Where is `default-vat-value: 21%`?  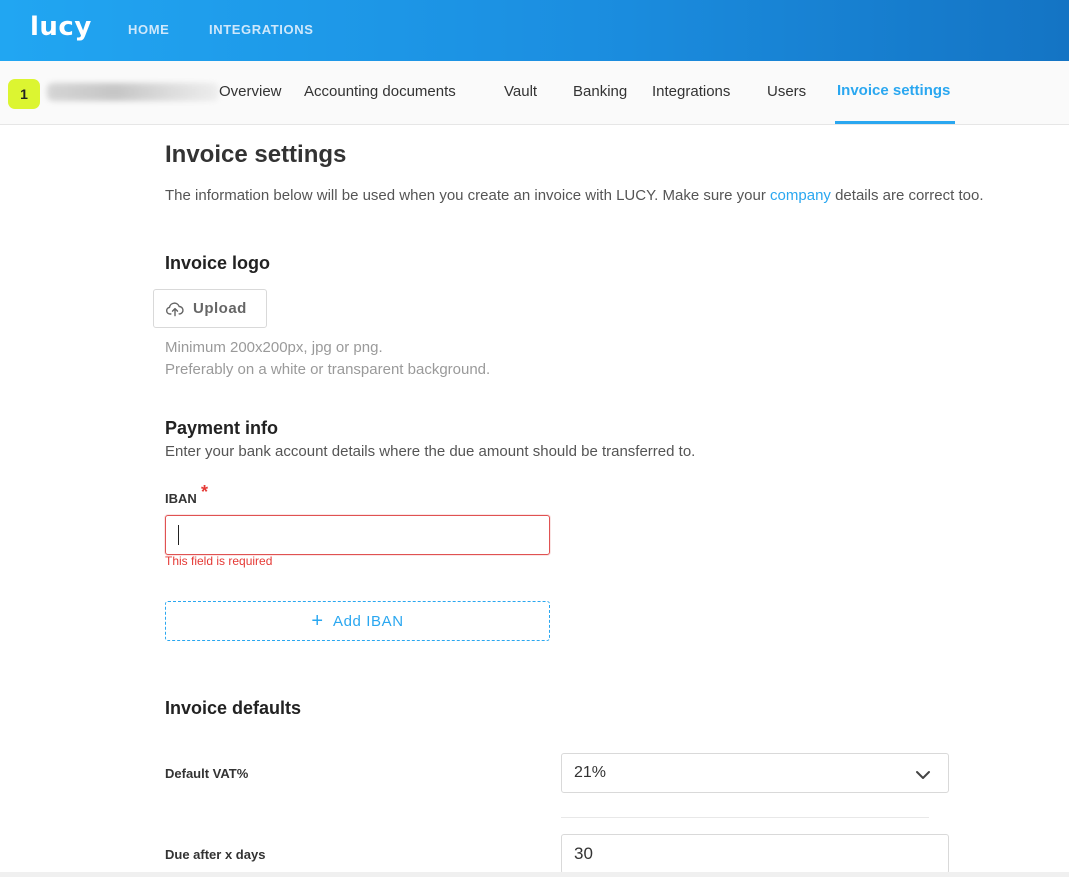 default-vat-value: 21% is located at coordinates (590, 772).